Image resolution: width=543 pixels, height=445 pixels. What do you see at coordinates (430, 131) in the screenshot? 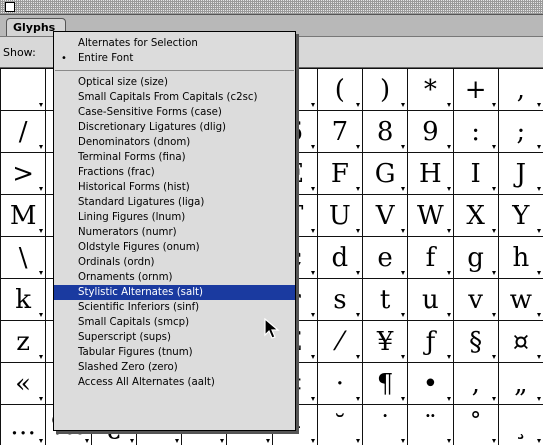
I see `glyph-cell: 9` at bounding box center [430, 131].